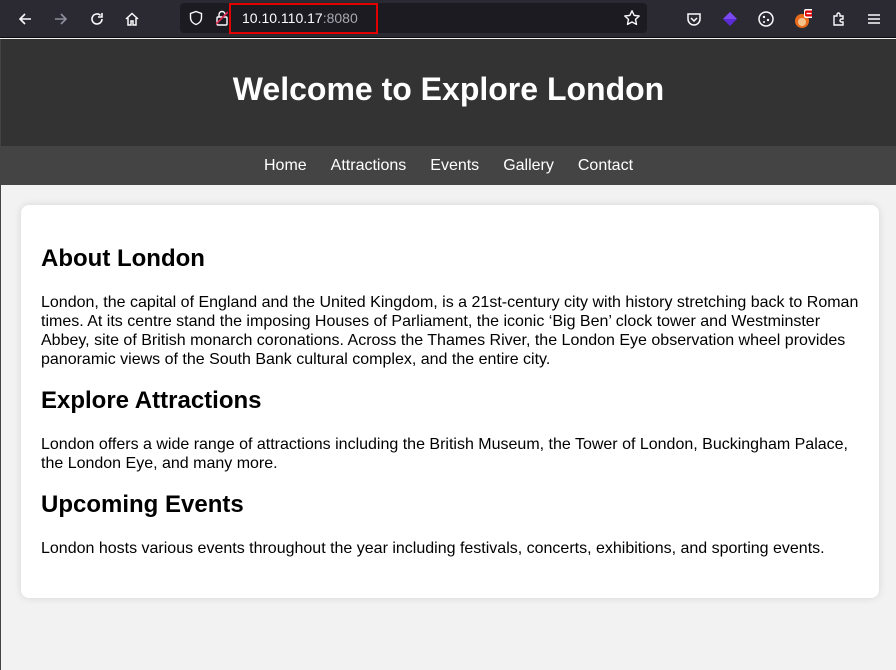 This screenshot has height=670, width=896. I want to click on puzzle-icon, so click(838, 19).